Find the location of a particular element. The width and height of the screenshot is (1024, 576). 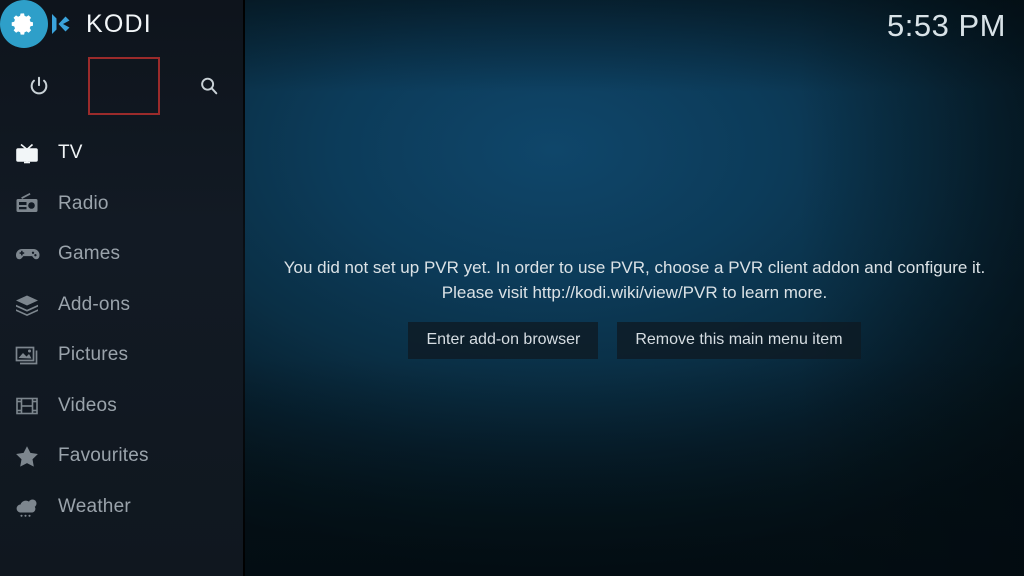

gamepad-icon is located at coordinates (27, 254).